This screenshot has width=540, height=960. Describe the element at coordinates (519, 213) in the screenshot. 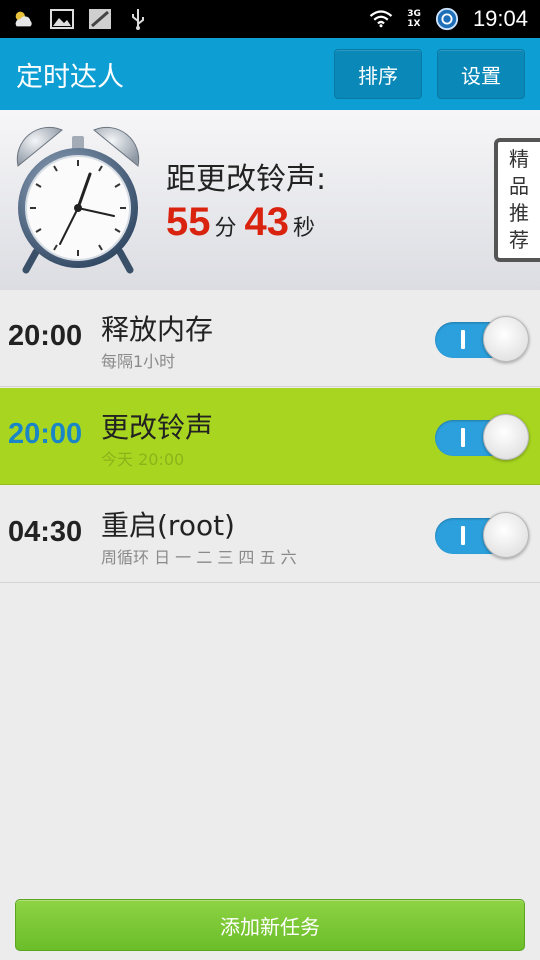

I see `recommend-char: 推` at that location.